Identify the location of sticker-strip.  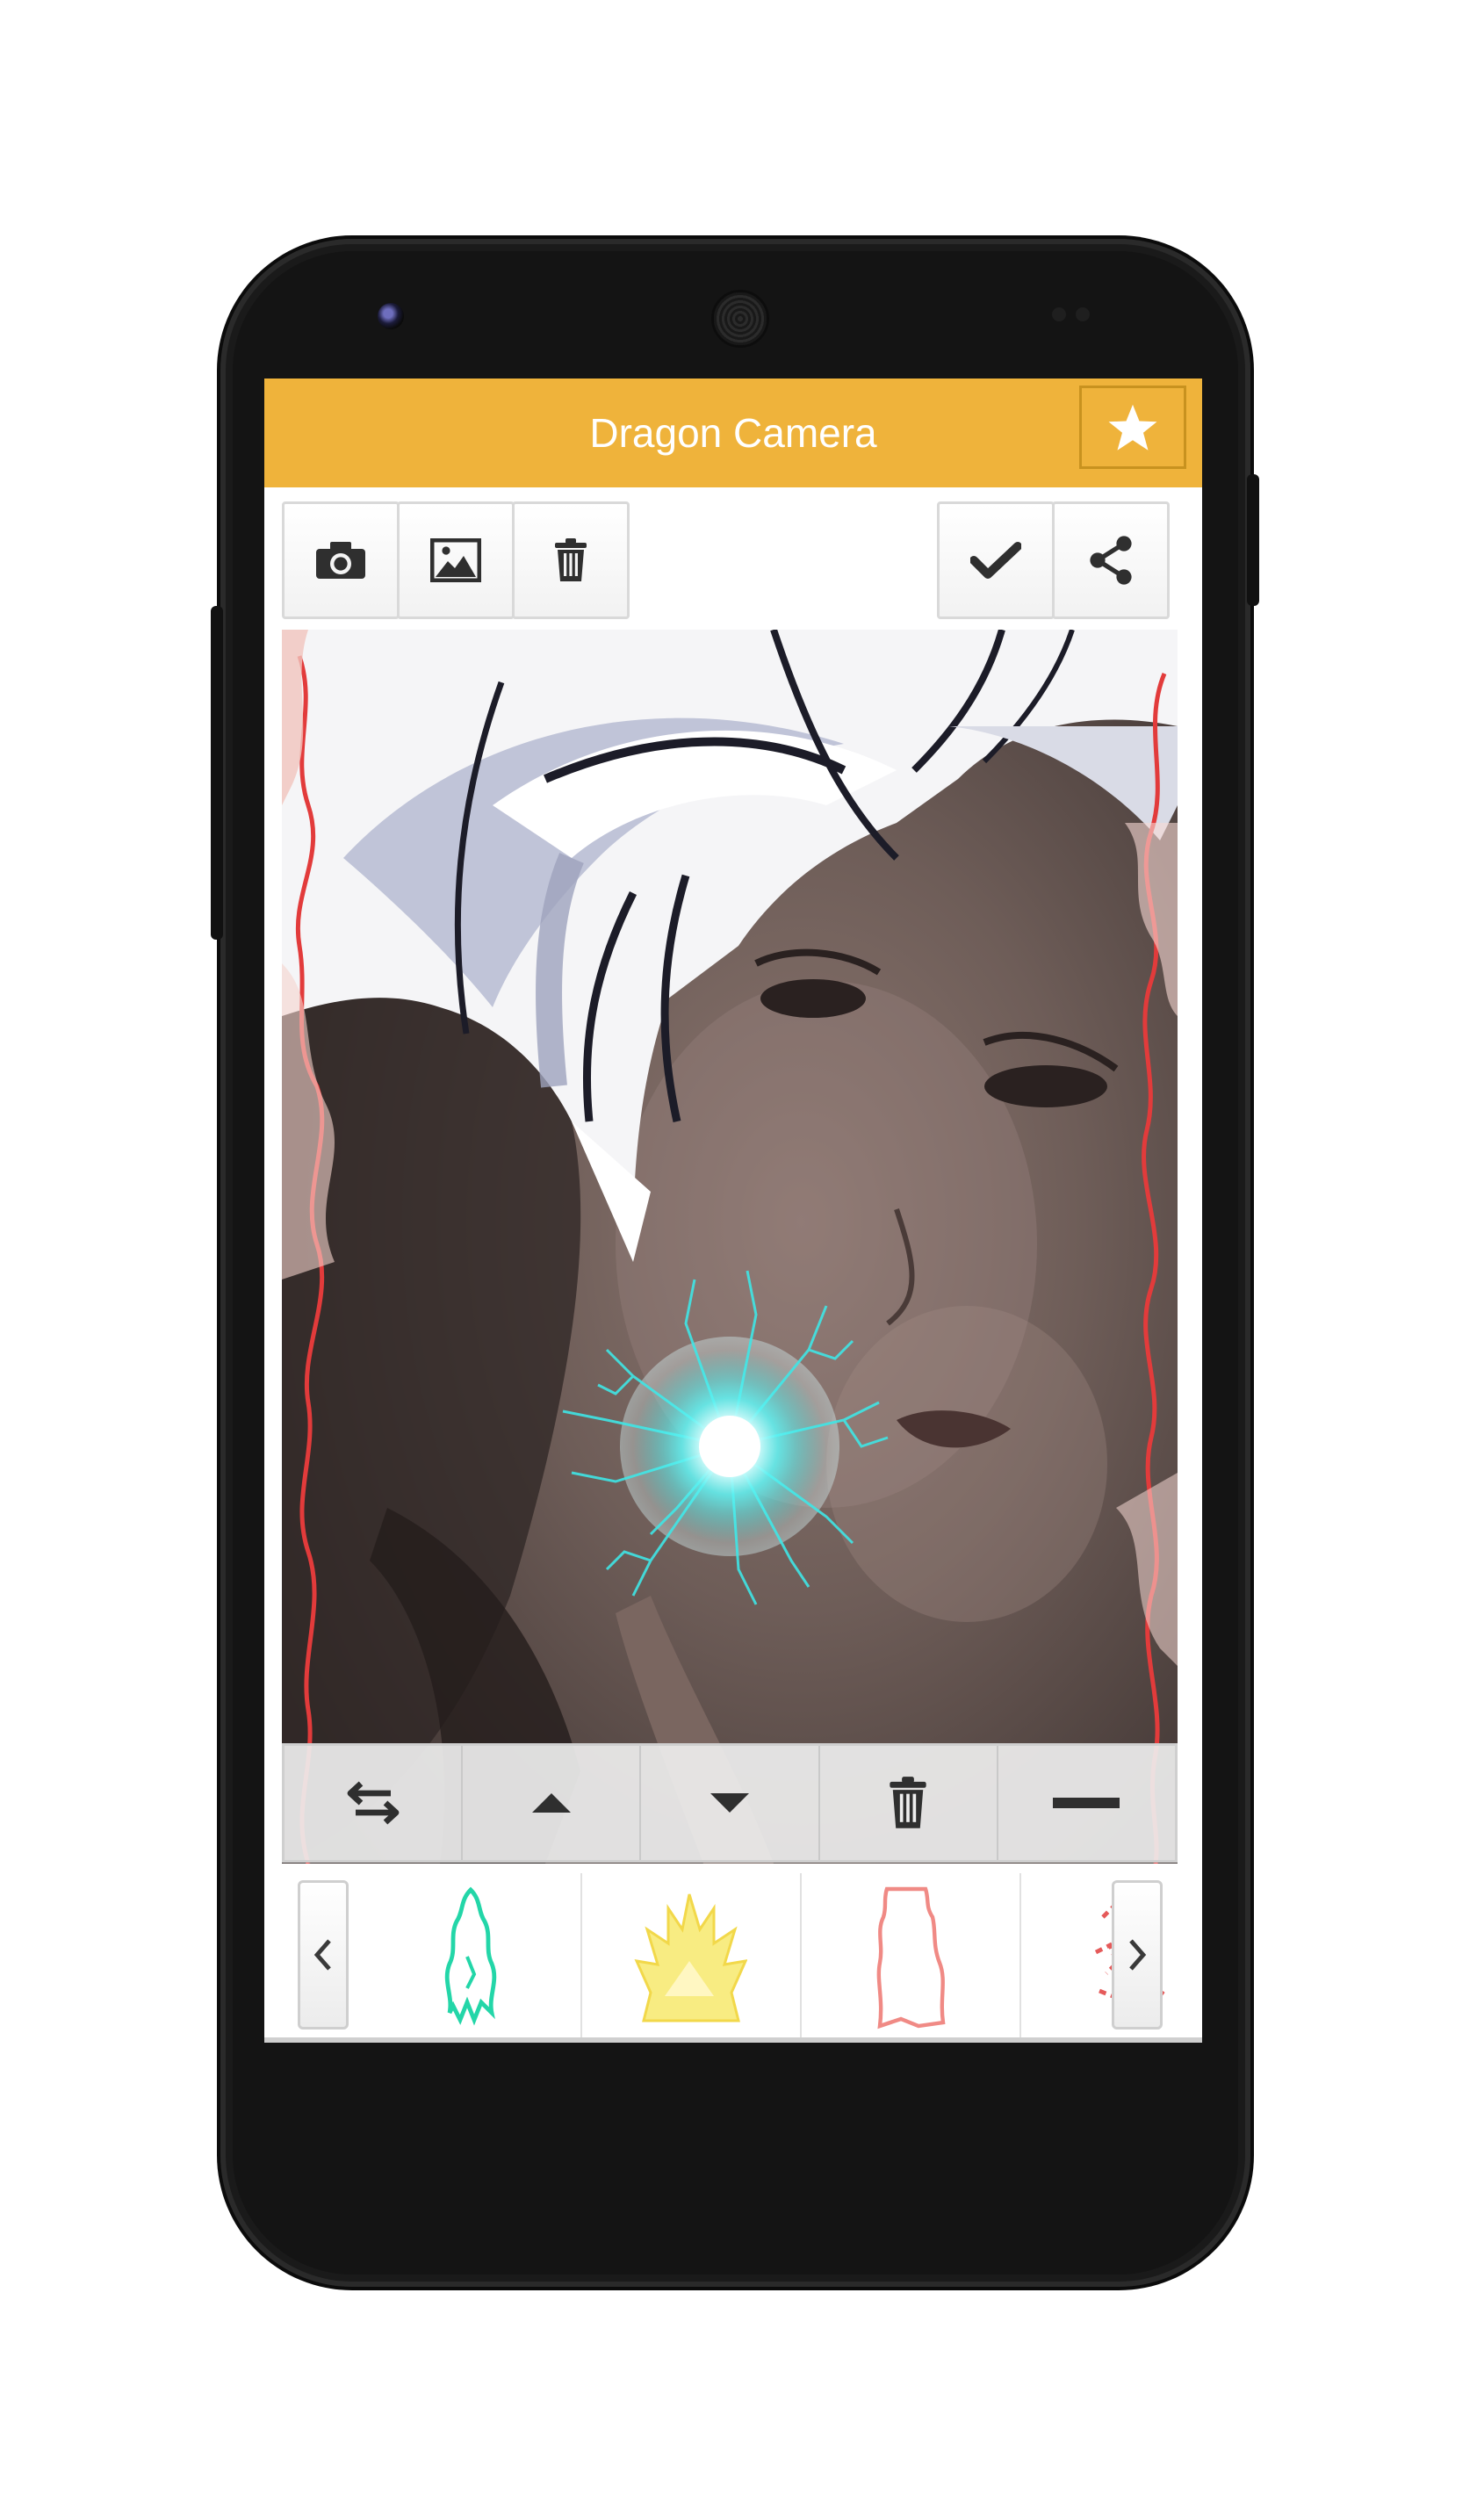
(730, 1957).